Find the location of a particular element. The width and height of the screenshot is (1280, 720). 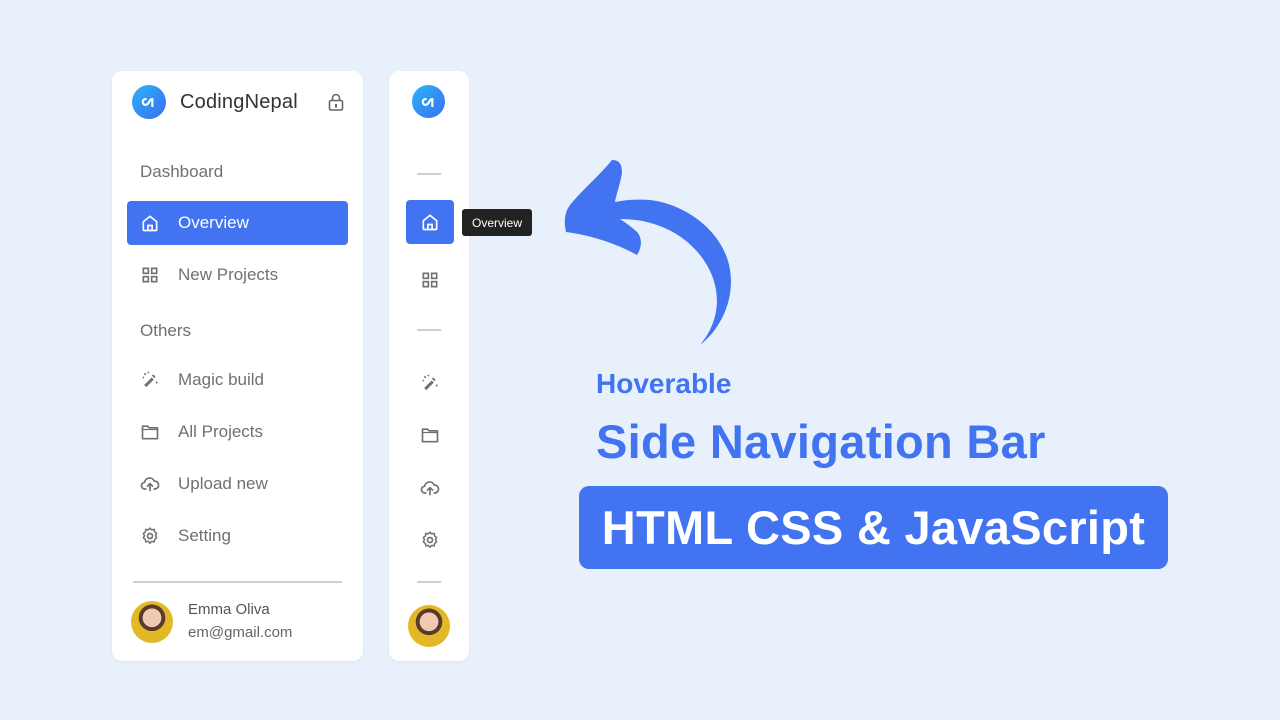

sidebar-item-label: Upload new is located at coordinates (223, 483).